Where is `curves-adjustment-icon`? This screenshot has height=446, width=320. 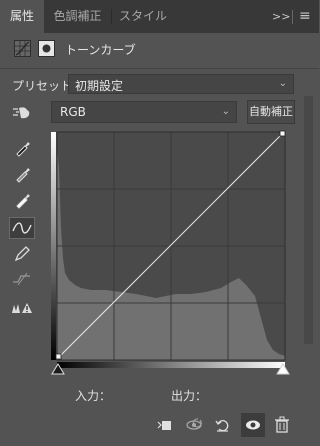 curves-adjustment-icon is located at coordinates (22, 48).